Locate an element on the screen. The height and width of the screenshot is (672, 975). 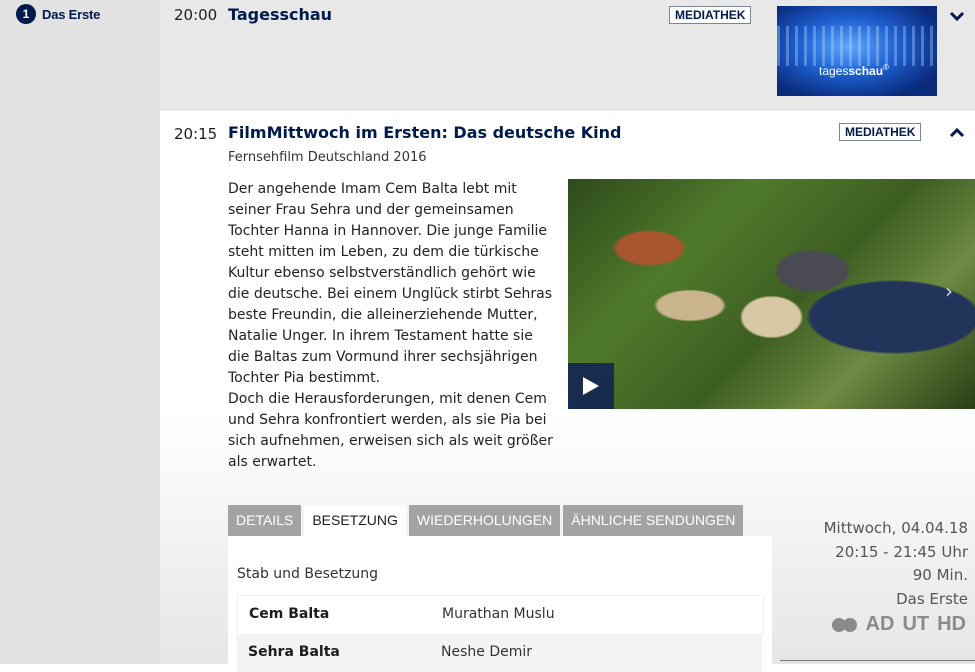
audio-description-icon: AD is located at coordinates (880, 624).